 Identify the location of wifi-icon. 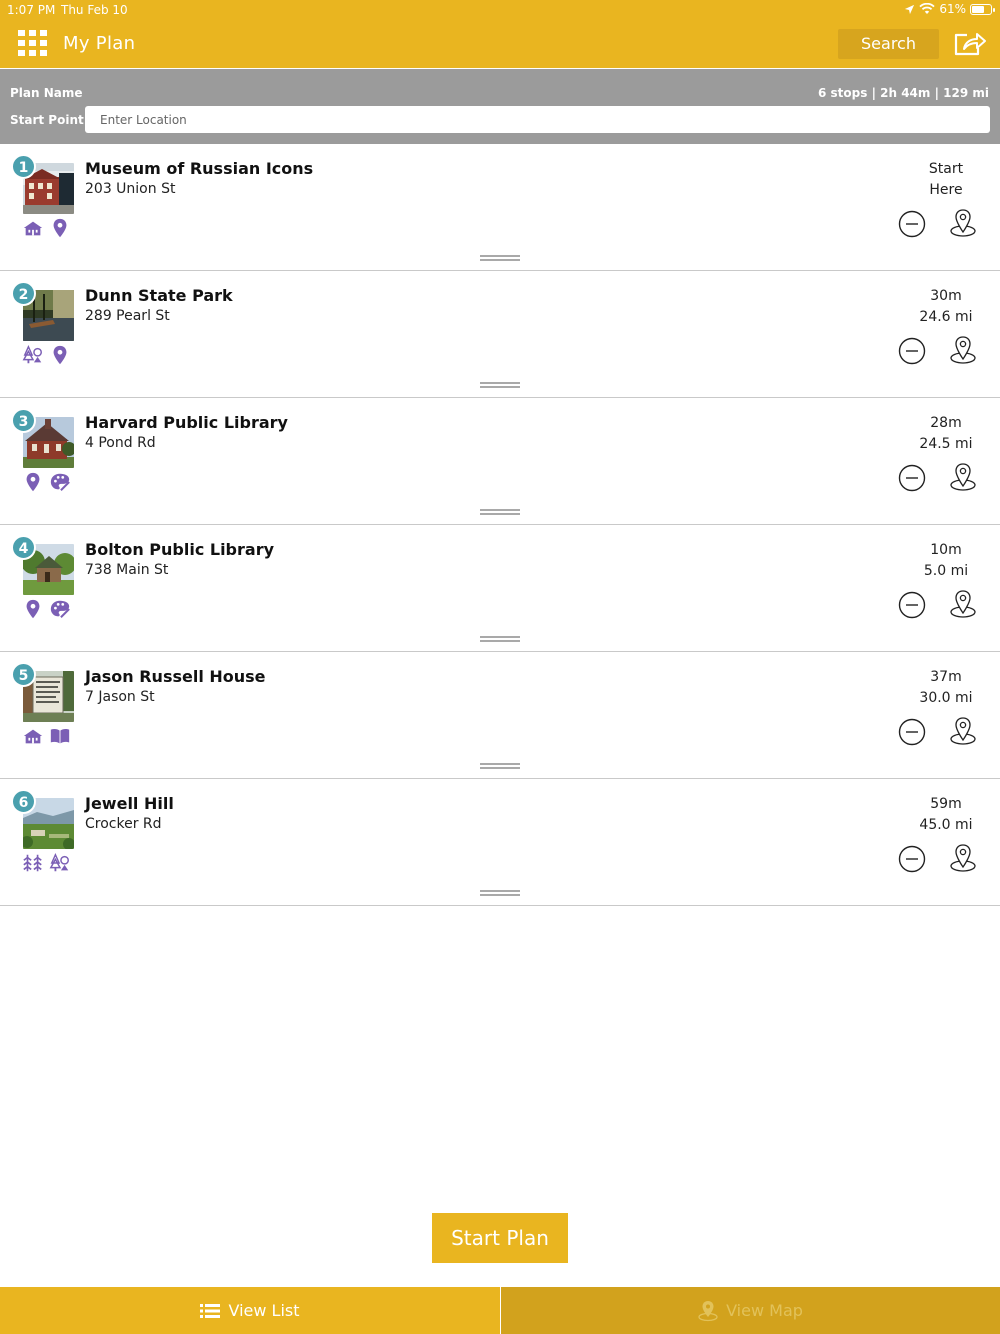
(927, 8).